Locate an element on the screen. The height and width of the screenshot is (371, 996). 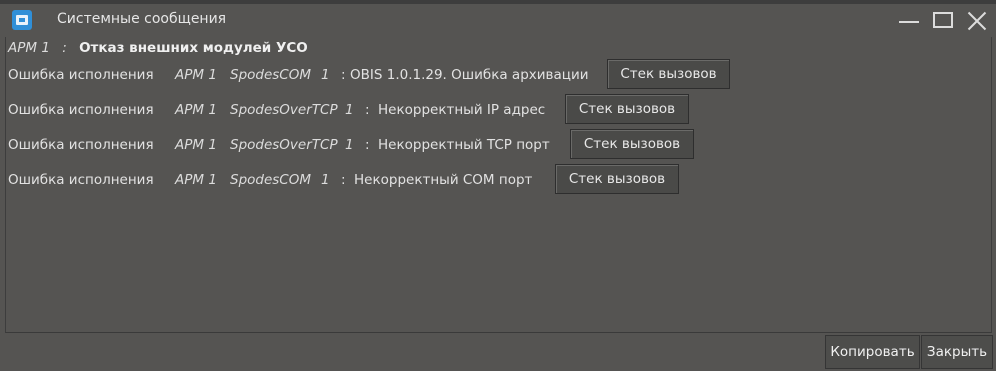
message-text: OBIS 1.0.1.29. Ошибка архивации is located at coordinates (469, 75).